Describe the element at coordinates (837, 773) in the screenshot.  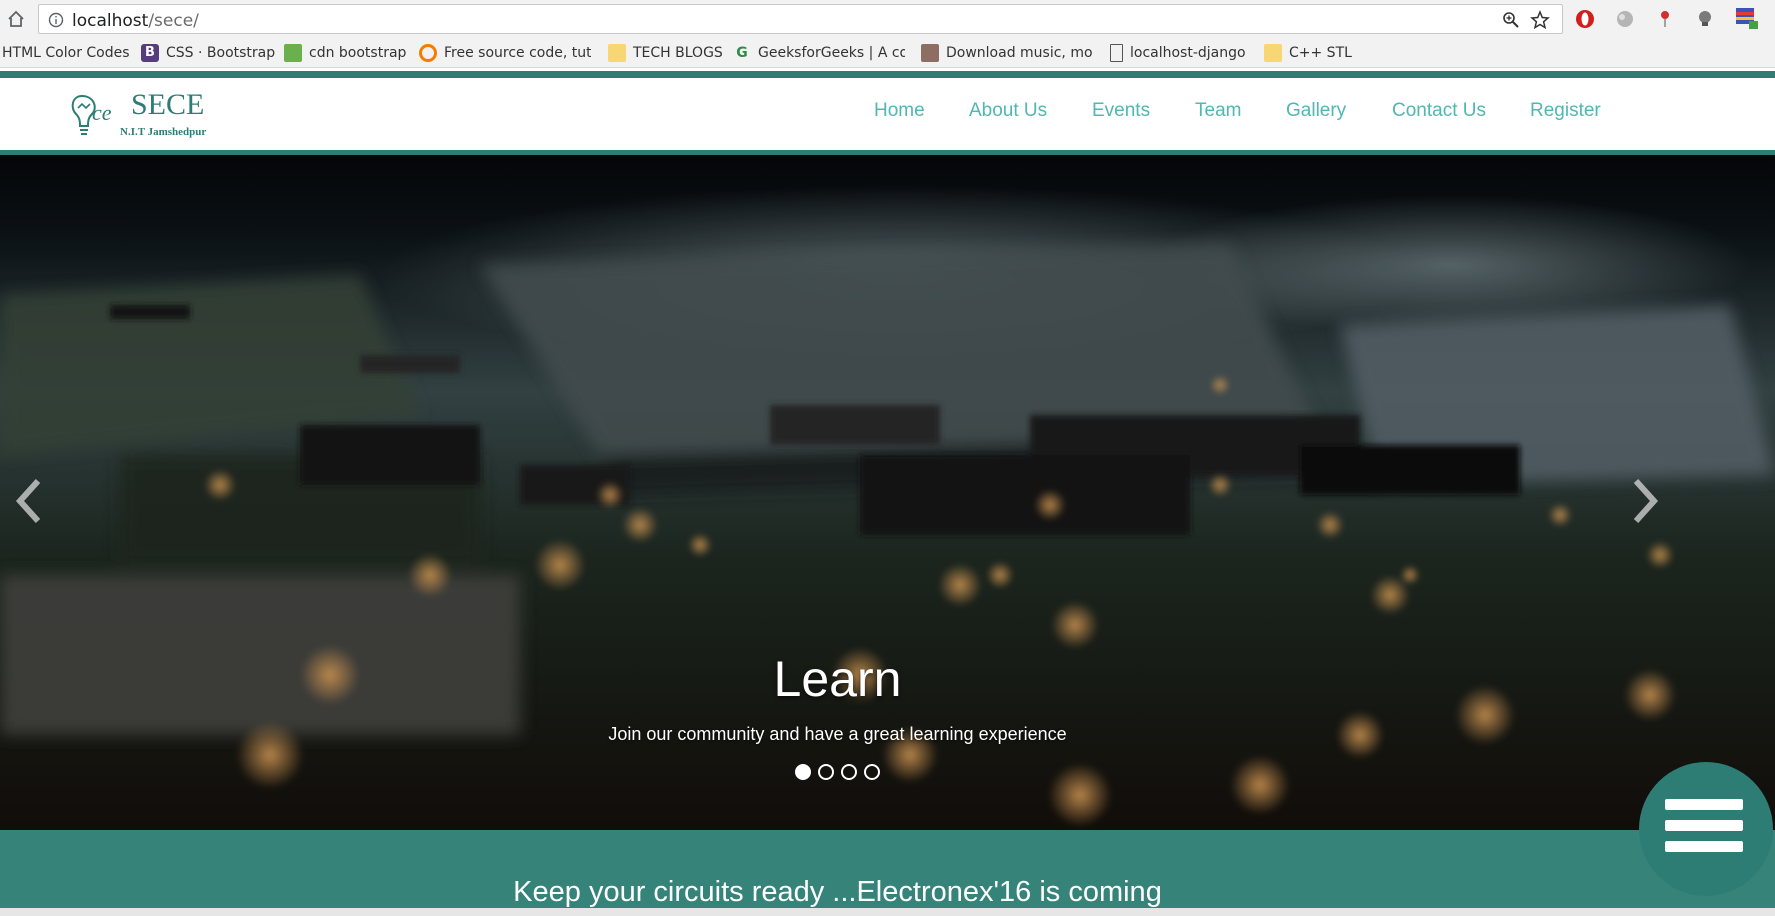
I see `carousel-indicators` at that location.